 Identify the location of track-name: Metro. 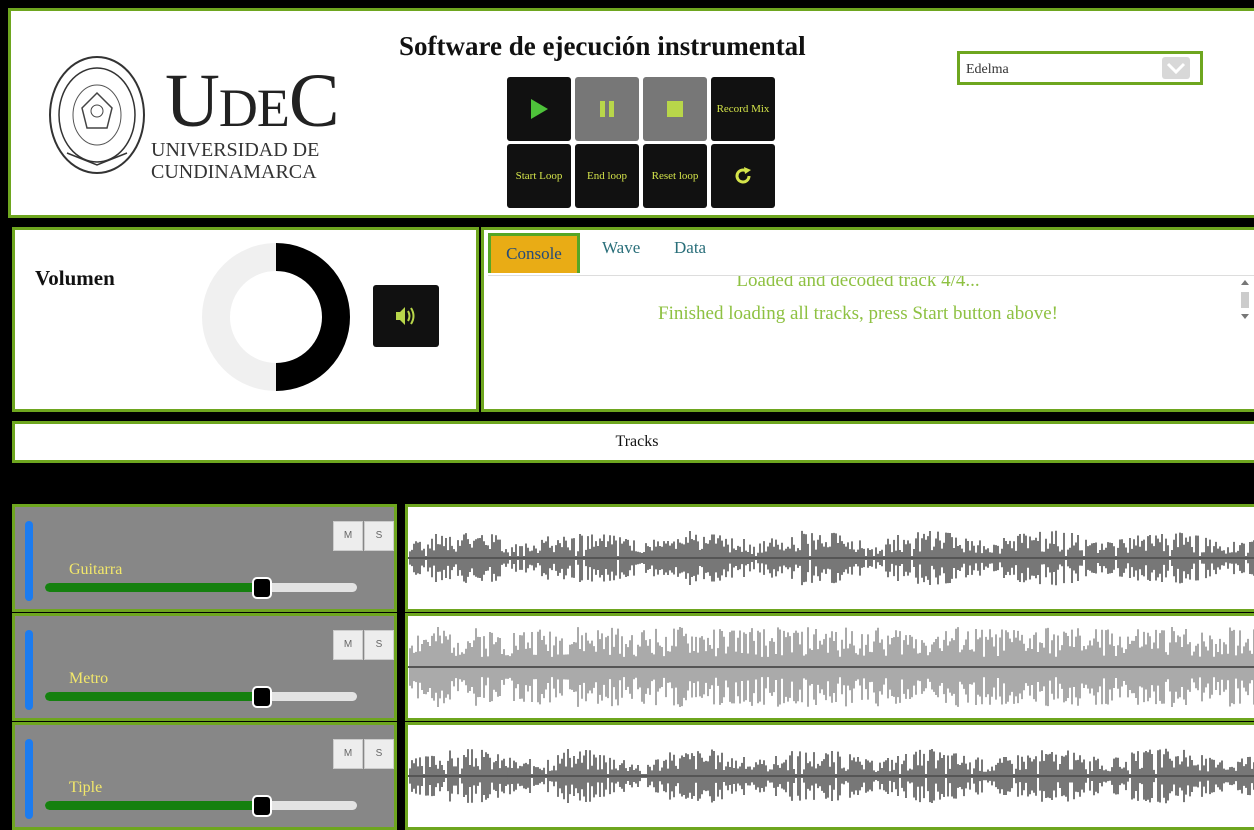
(89, 678).